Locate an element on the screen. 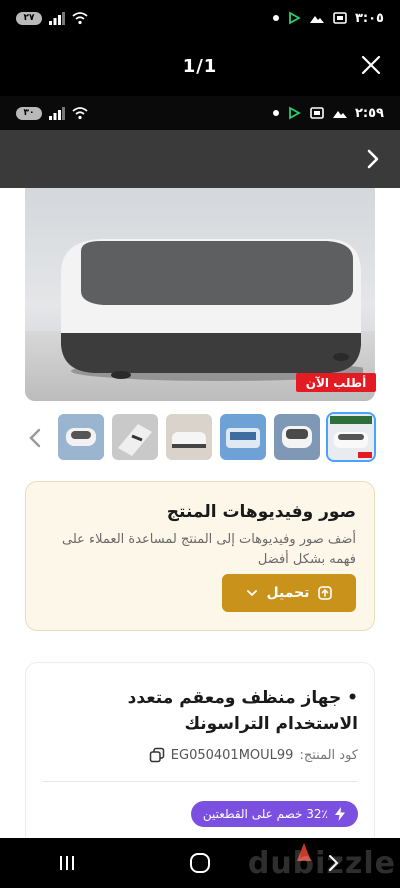  product-code-value: EG050401MOUL99 is located at coordinates (232, 755).